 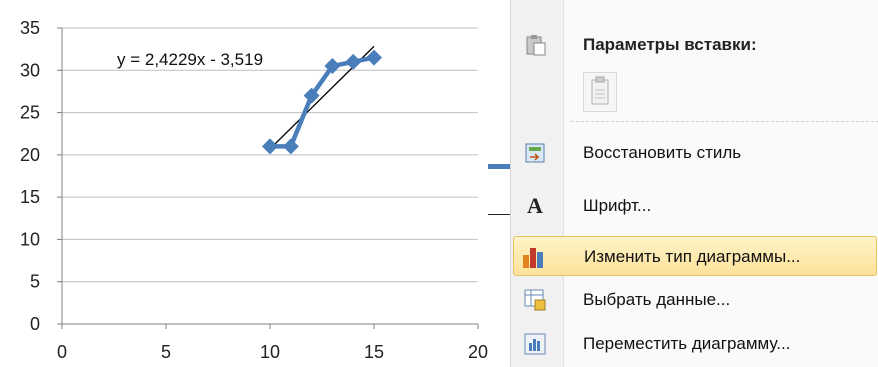 What do you see at coordinates (499, 166) in the screenshot?
I see `chart-border-fragment` at bounding box center [499, 166].